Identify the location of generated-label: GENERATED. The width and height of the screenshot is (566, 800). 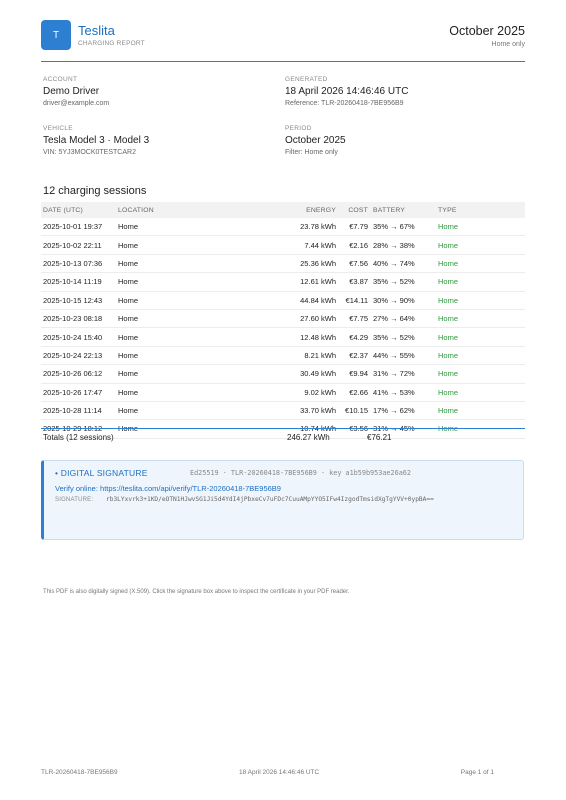
(306, 79).